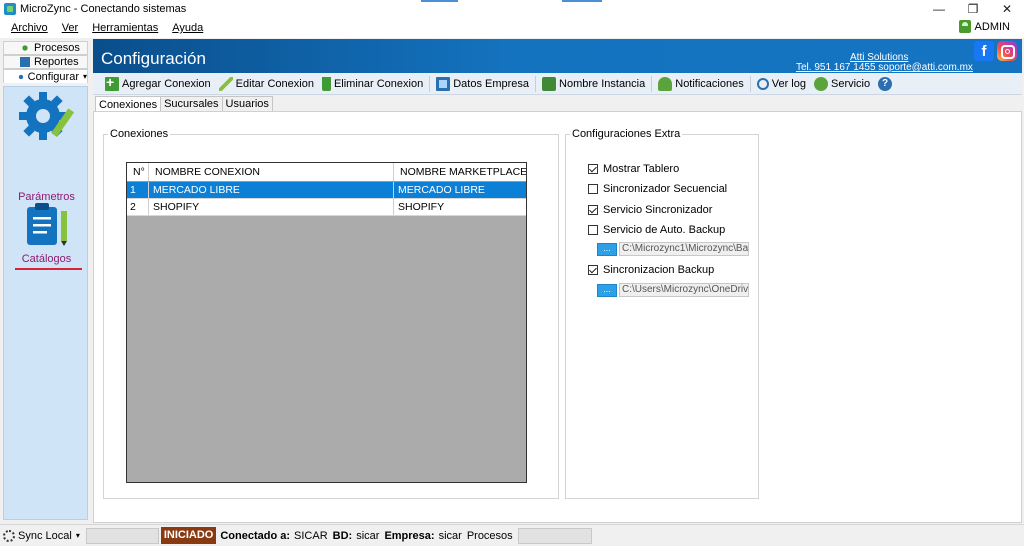 The width and height of the screenshot is (1024, 546). What do you see at coordinates (684, 290) in the screenshot?
I see `sync-backup-path-field: C:\Users\Microzync\OneDrive` at bounding box center [684, 290].